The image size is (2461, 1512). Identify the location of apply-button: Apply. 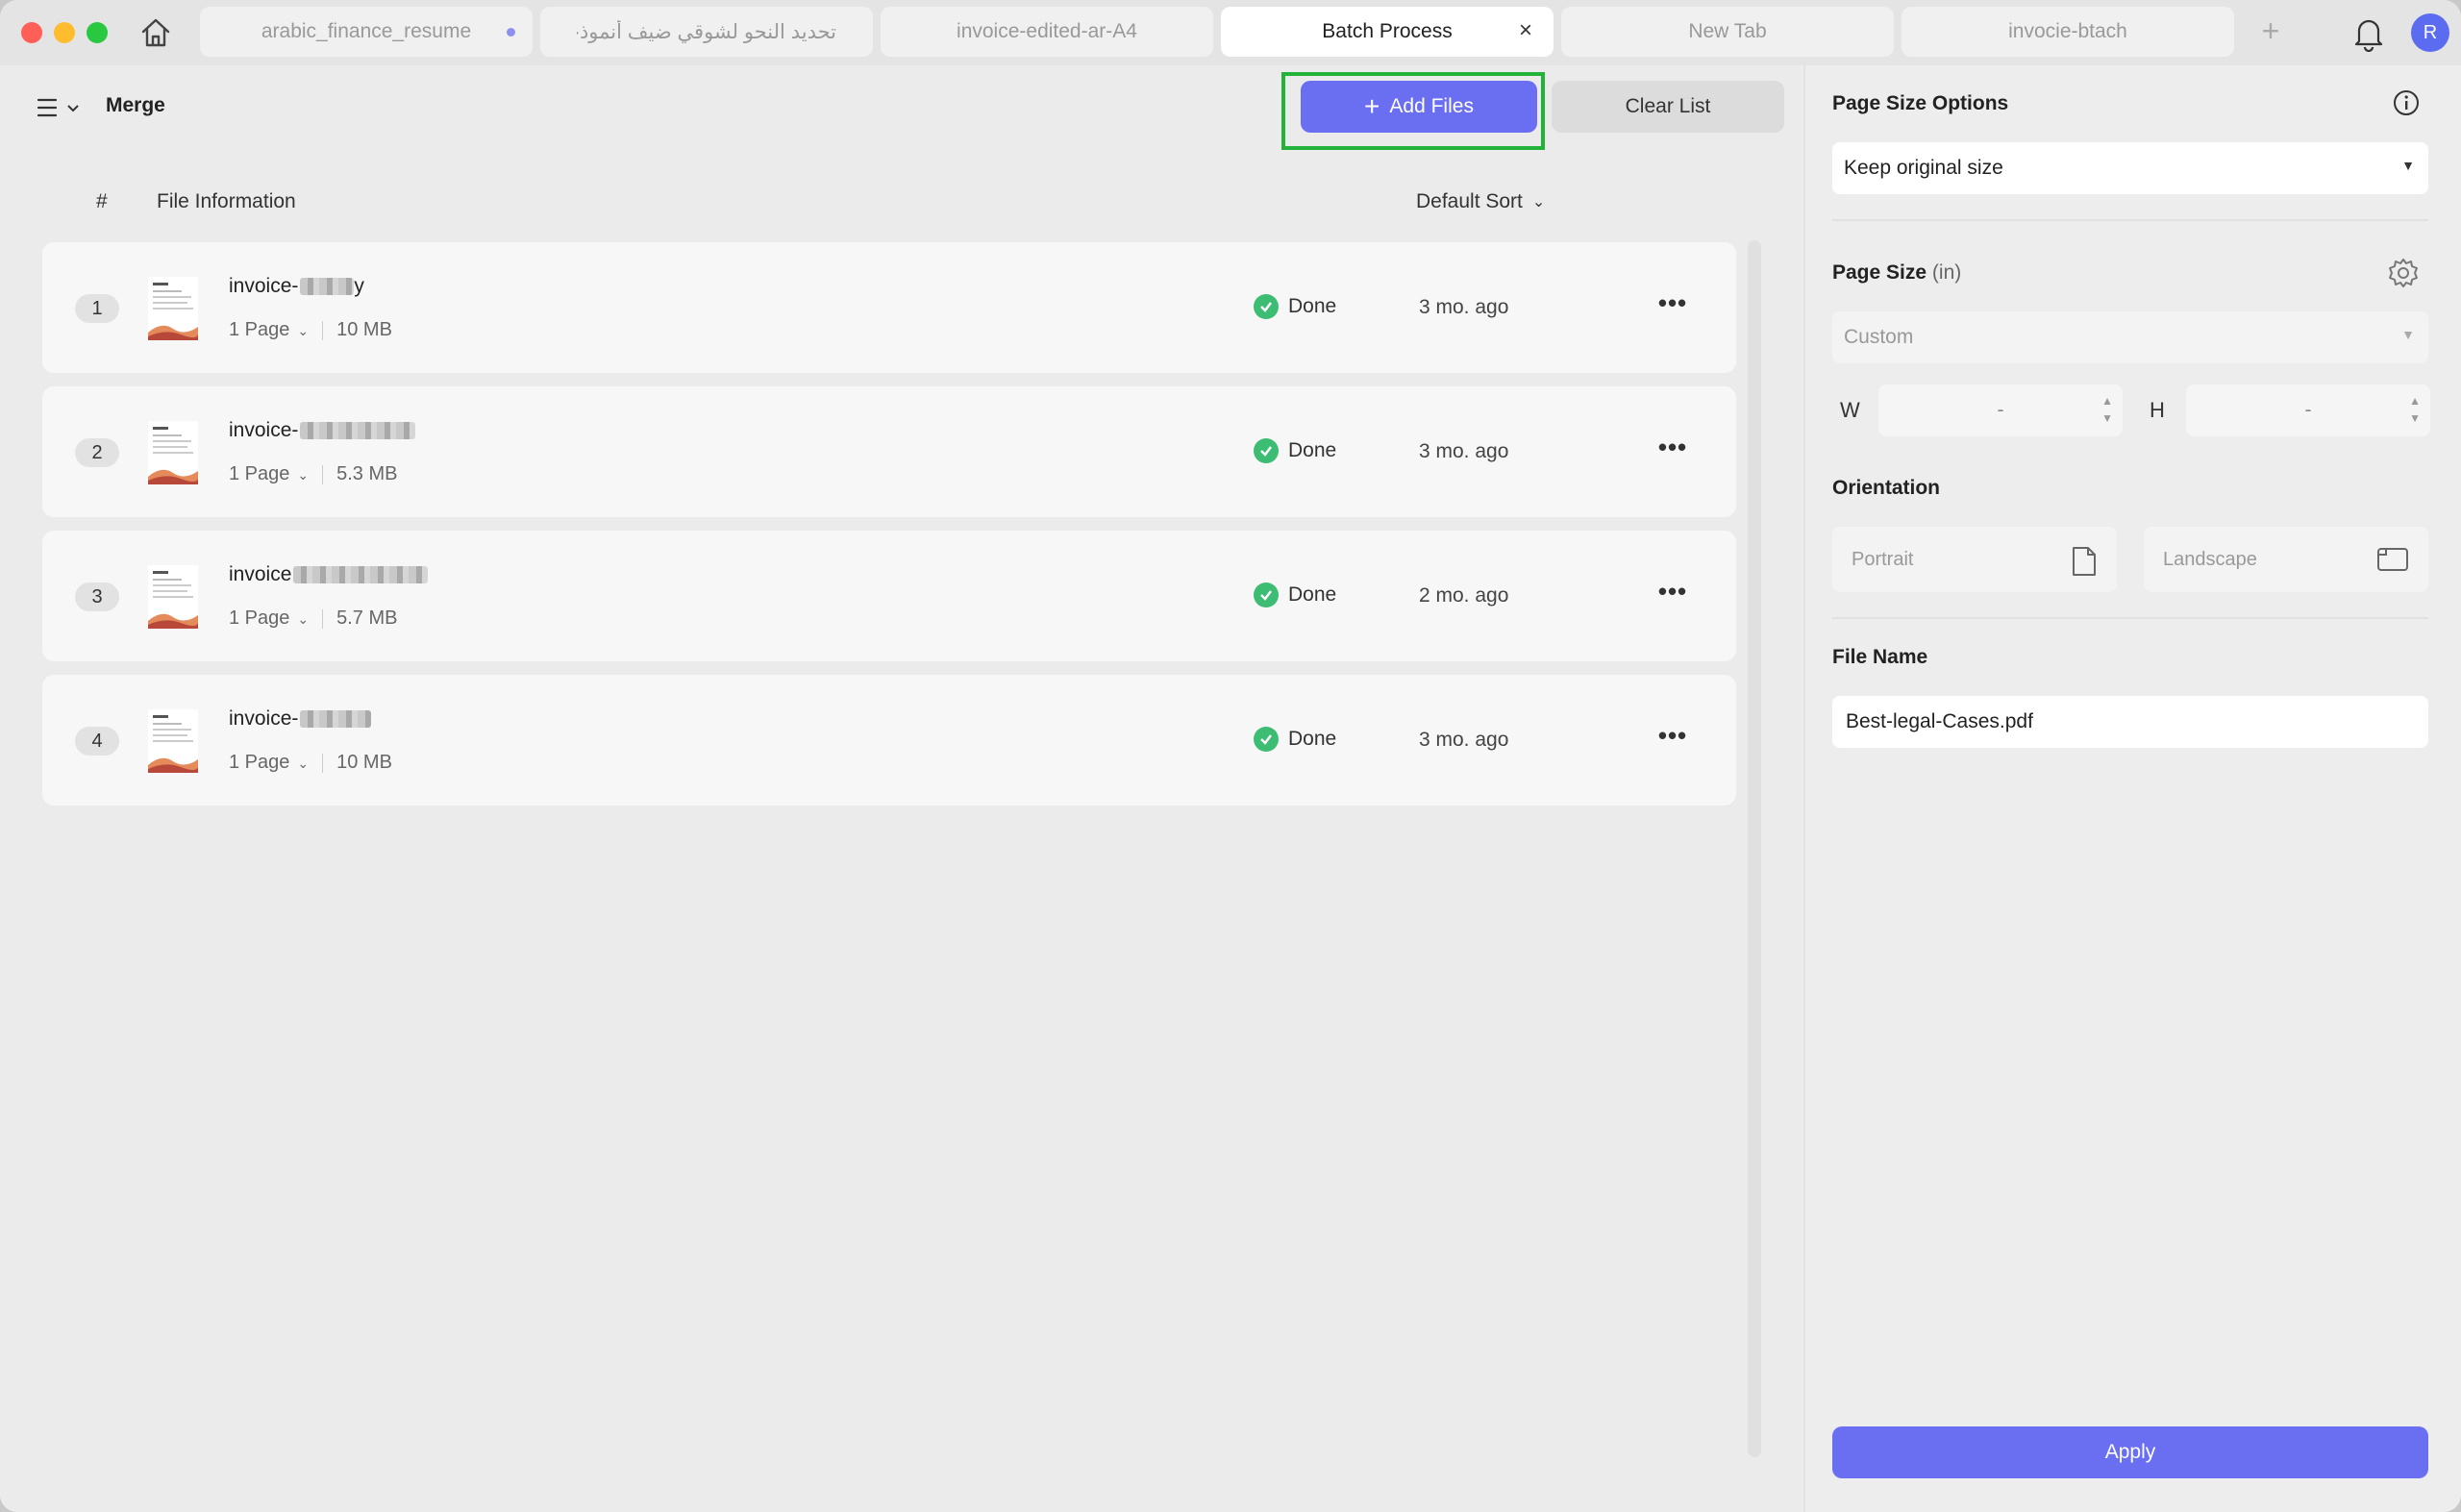
(2130, 1452).